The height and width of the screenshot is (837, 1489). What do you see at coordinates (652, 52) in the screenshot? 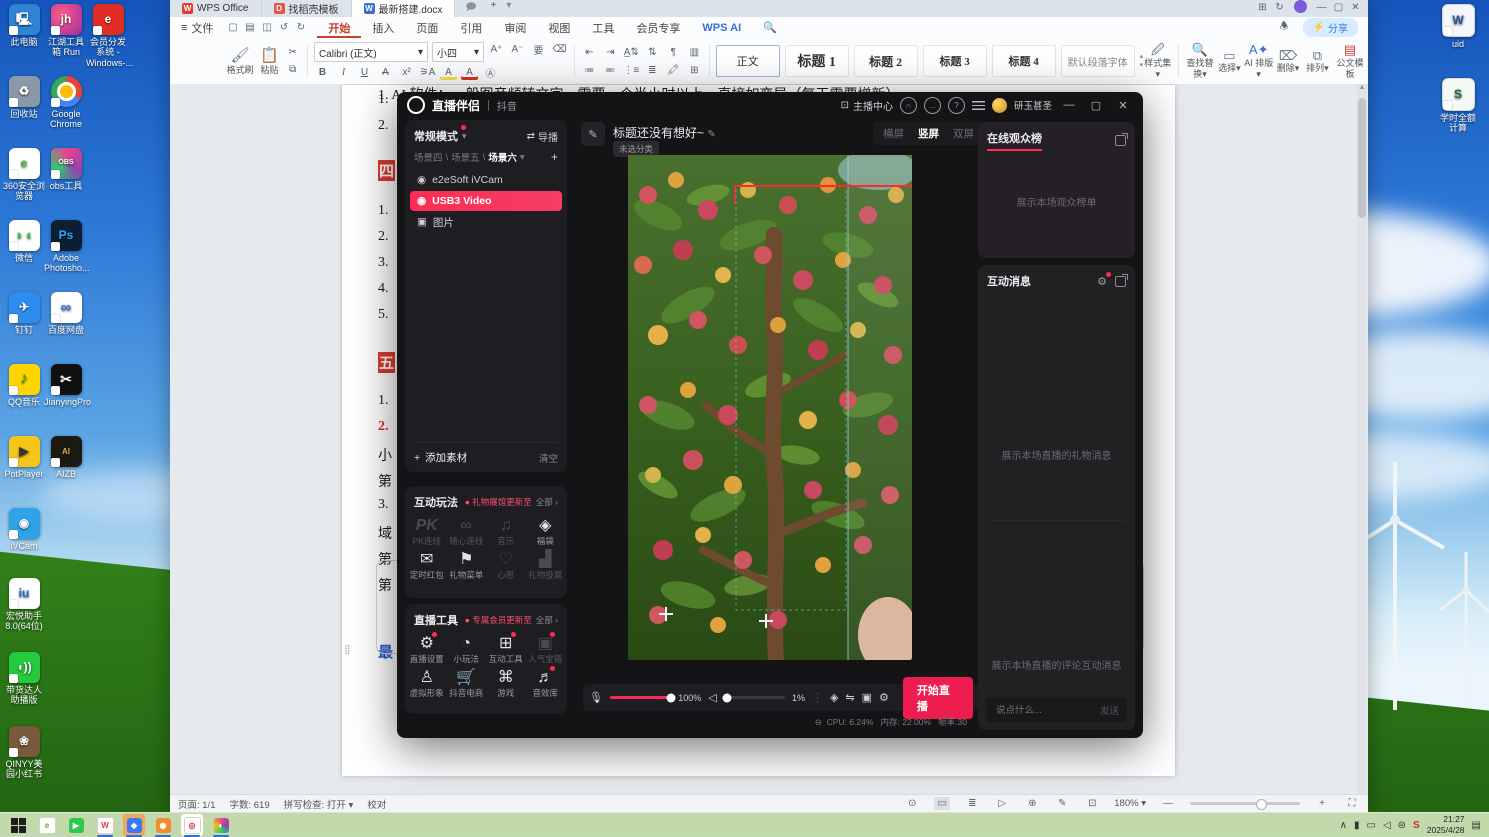
I see `sort-icon: ⇅` at bounding box center [652, 52].